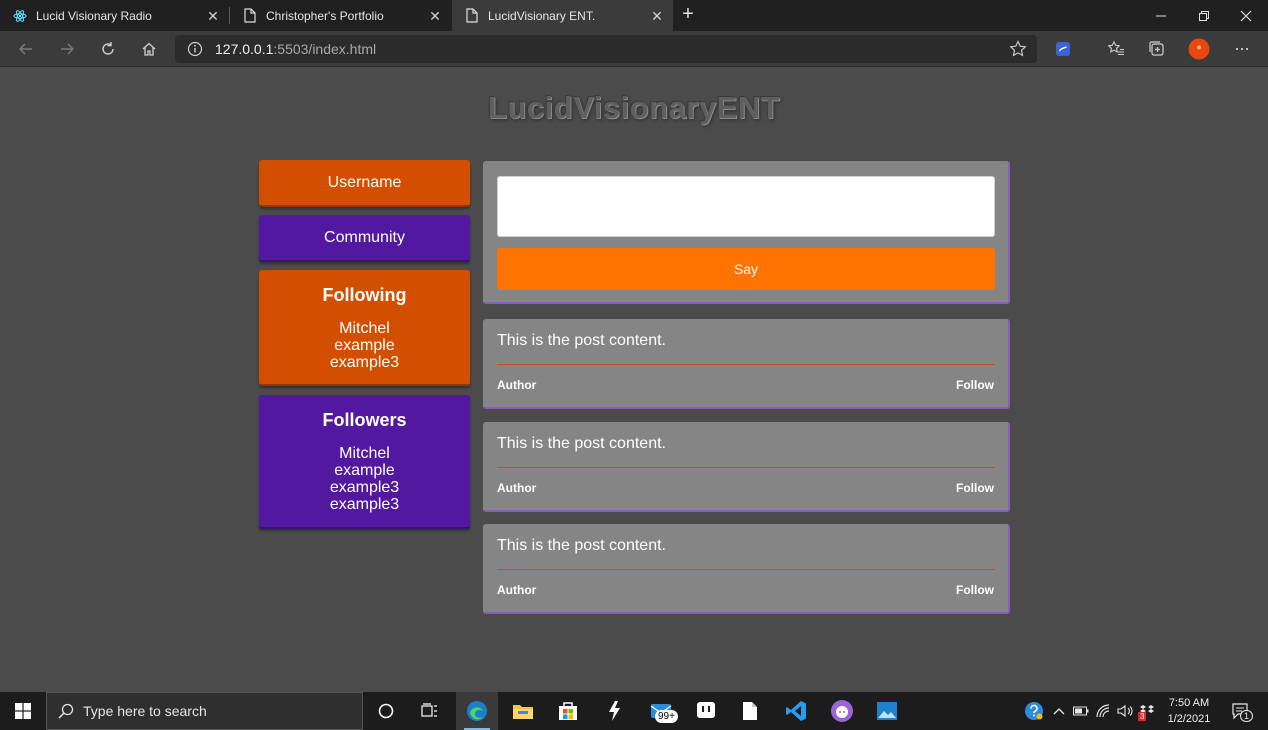 Image resolution: width=1268 pixels, height=730 pixels. Describe the element at coordinates (1147, 711) in the screenshot. I see `dropbox-tray-item: 3` at that location.